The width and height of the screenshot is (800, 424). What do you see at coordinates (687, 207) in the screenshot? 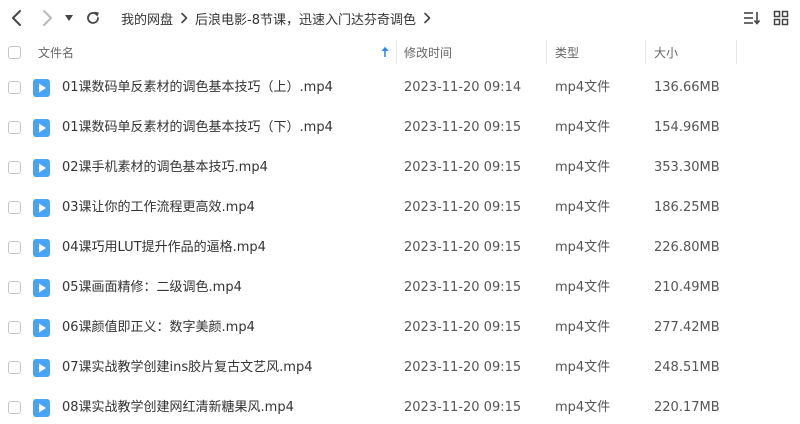
I see `file-size: 186.25MB` at bounding box center [687, 207].